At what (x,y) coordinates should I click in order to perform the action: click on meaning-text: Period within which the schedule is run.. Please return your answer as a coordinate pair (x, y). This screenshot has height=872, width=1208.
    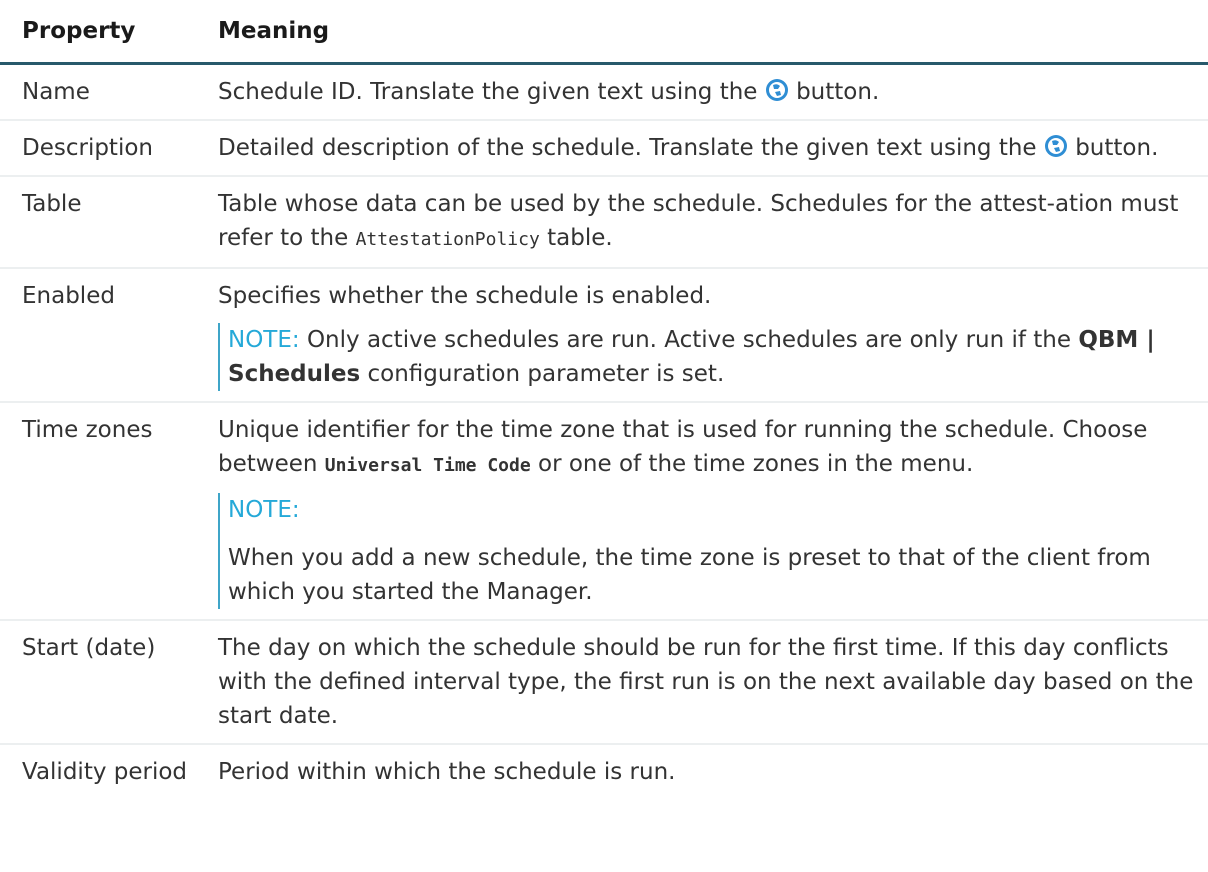
    Looking at the image, I should click on (447, 772).